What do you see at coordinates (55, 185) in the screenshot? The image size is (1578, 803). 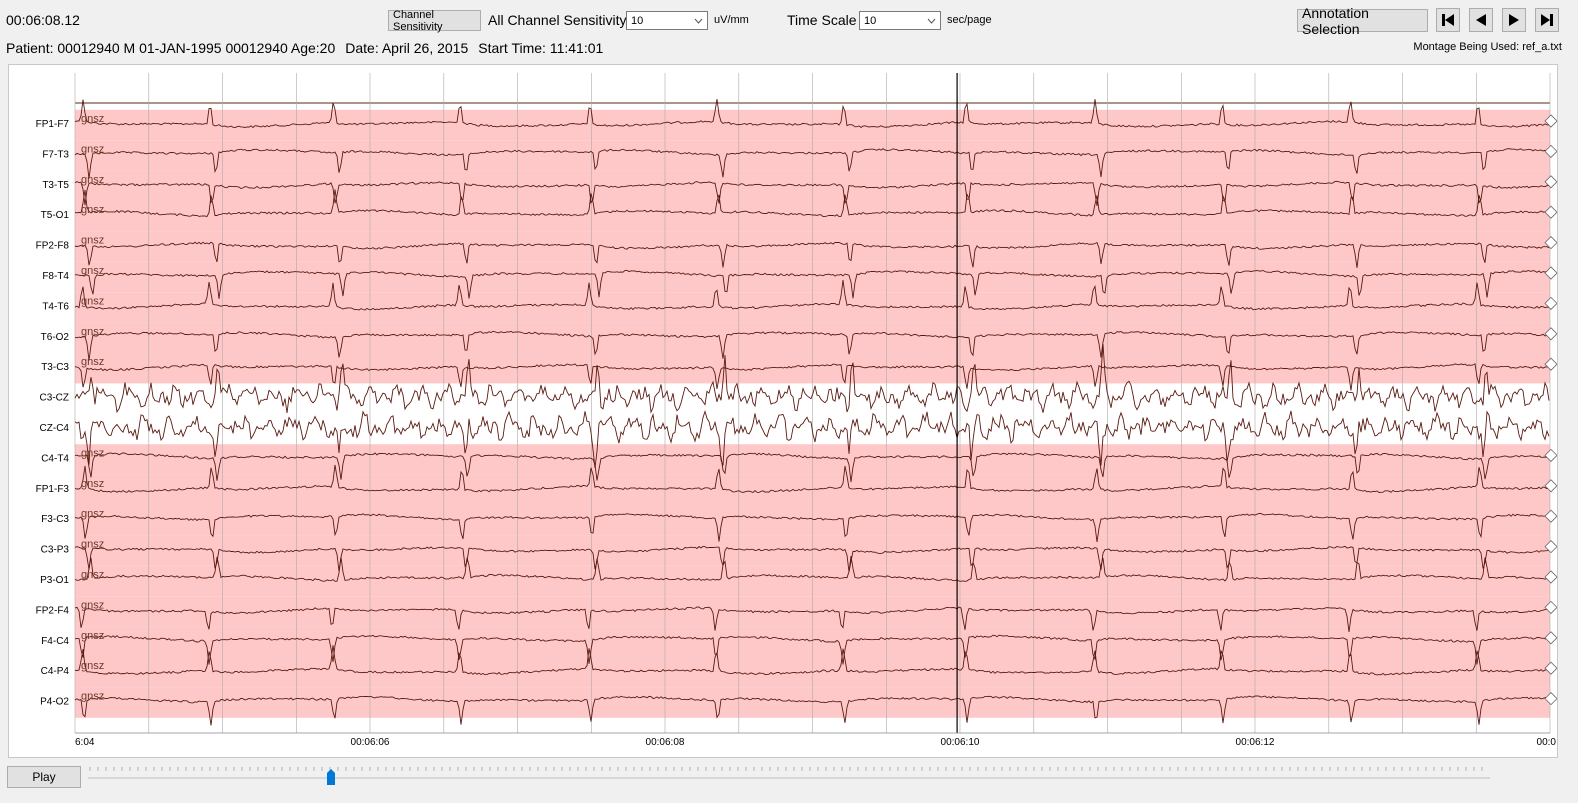 I see `channel-label: T3-T5` at bounding box center [55, 185].